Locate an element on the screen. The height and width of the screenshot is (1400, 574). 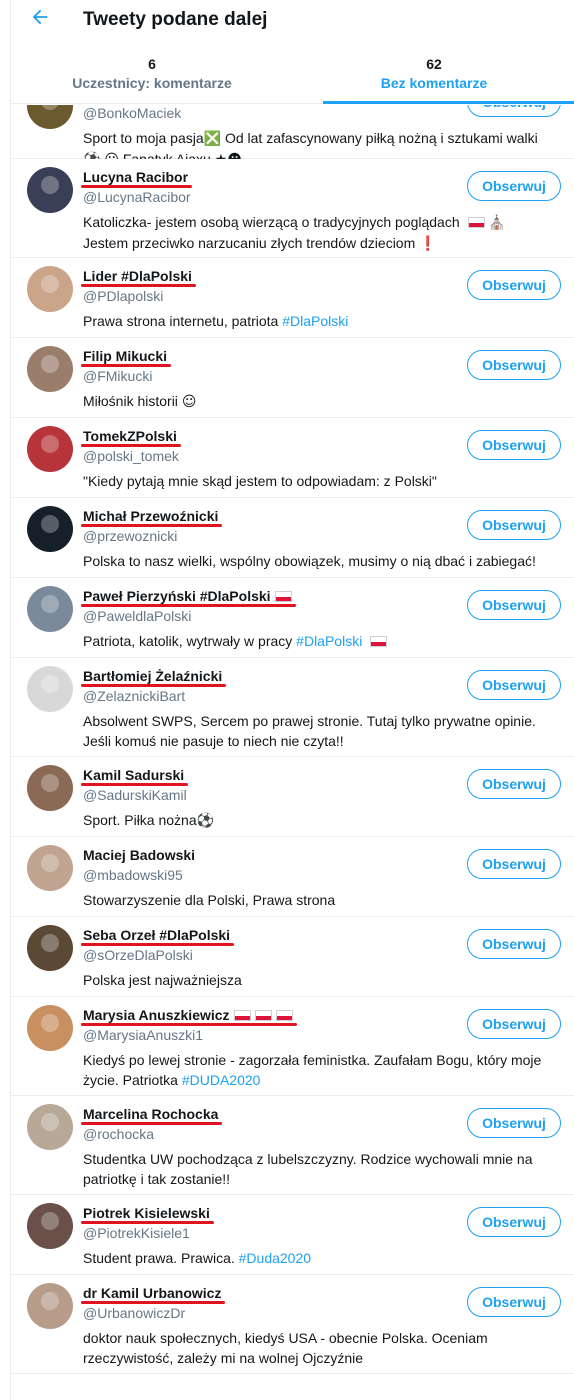
user-handle: @FMikucki is located at coordinates (118, 376).